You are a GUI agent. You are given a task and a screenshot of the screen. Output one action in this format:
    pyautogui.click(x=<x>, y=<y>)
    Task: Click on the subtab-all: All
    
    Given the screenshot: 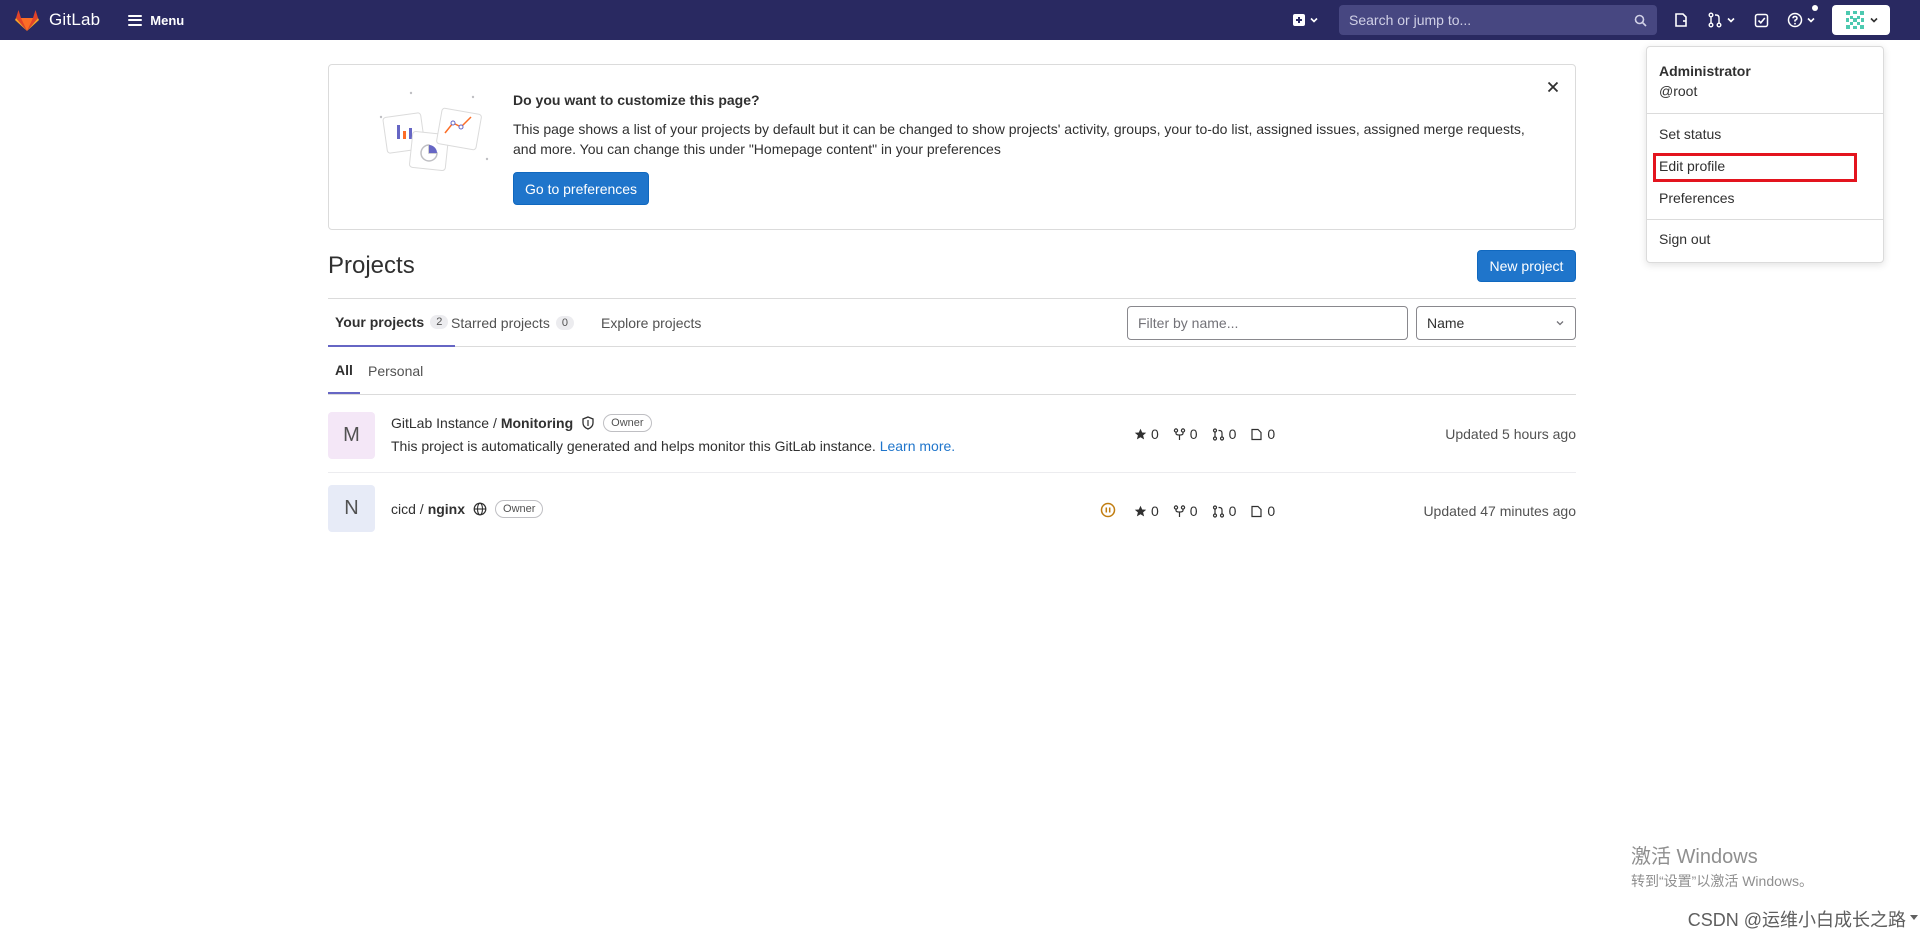 What is the action you would take?
    pyautogui.click(x=344, y=370)
    